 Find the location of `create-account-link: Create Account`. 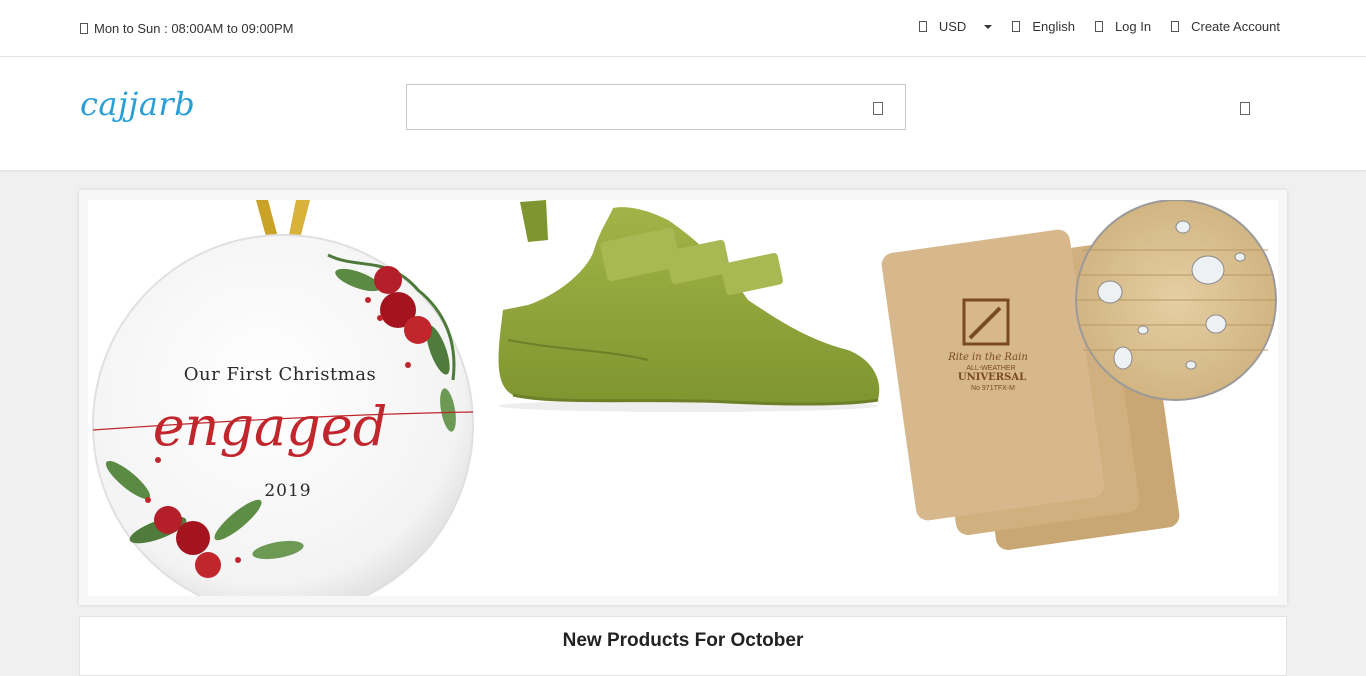

create-account-link: Create Account is located at coordinates (1225, 26).